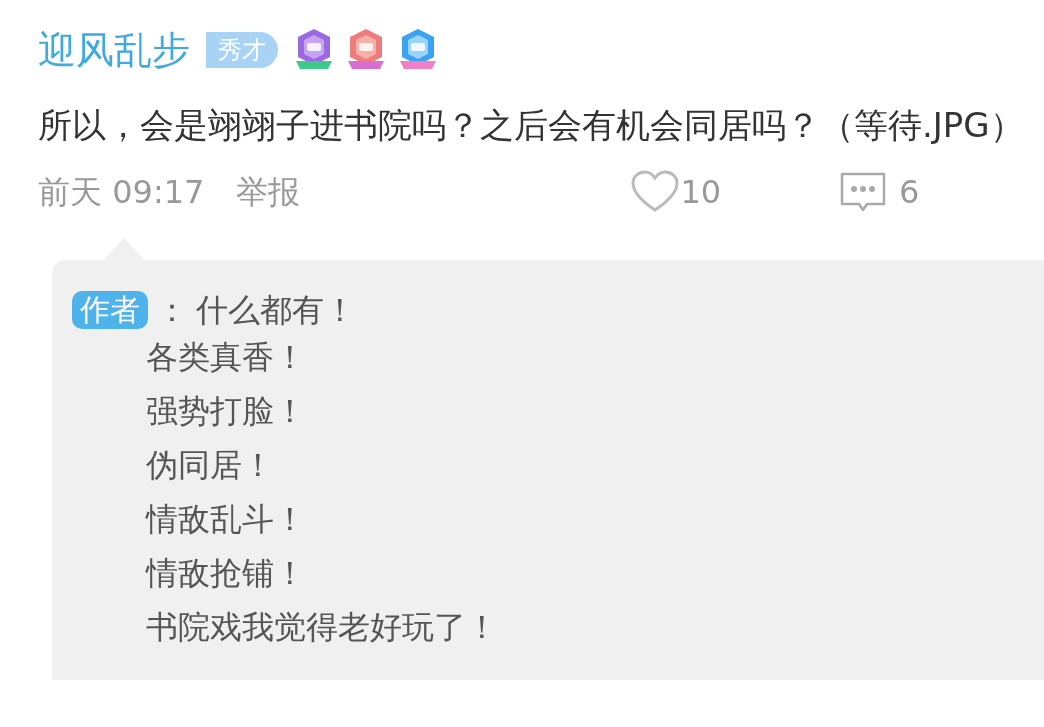  I want to click on comment-text: 所以，会是翊翊子进书院吗？之后会有机会同居吗？（等待.JPG）, so click(531, 125).